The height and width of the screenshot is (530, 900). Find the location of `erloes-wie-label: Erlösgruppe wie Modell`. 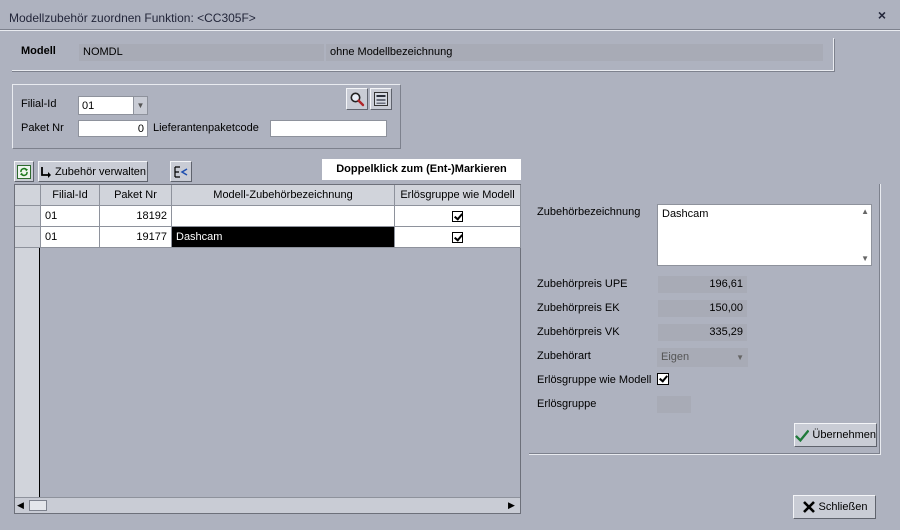

erloes-wie-label: Erlösgruppe wie Modell is located at coordinates (594, 380).